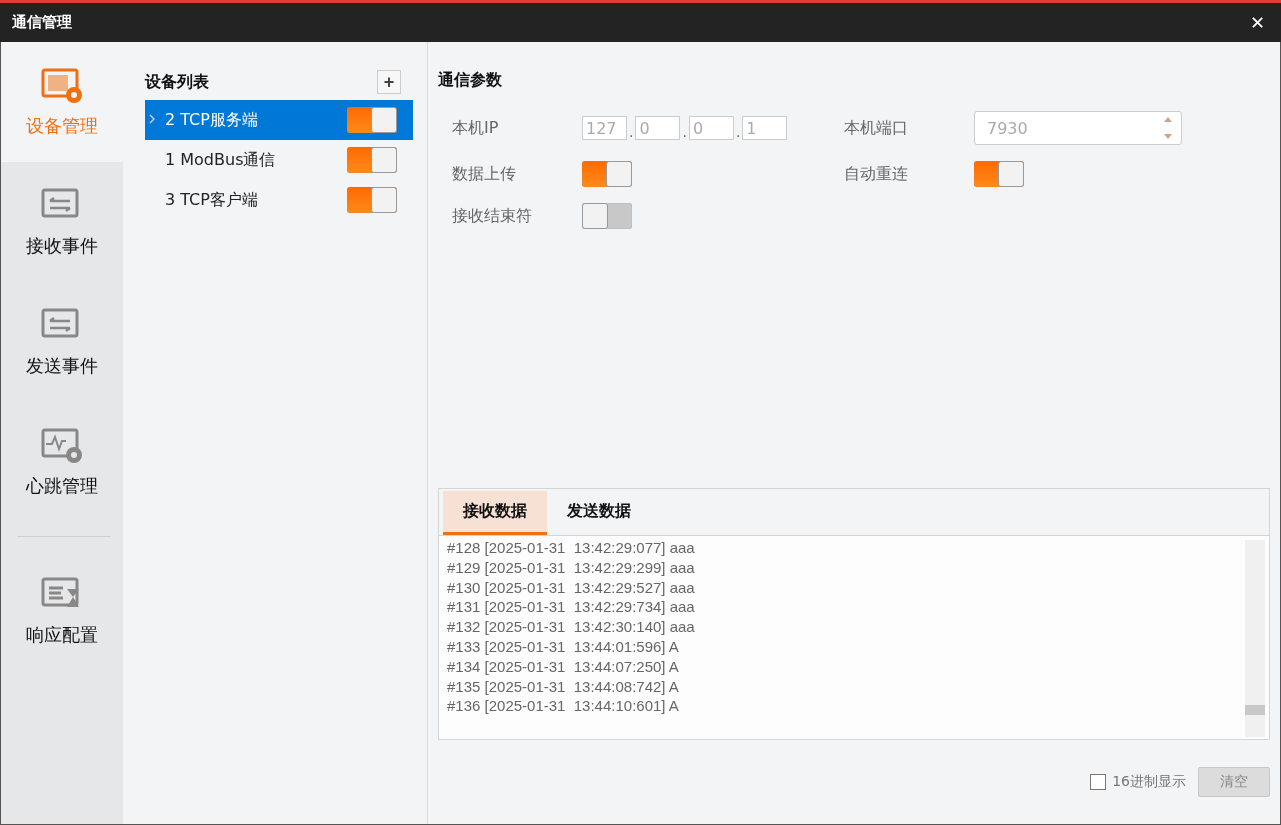 This screenshot has height=825, width=1281. What do you see at coordinates (62, 446) in the screenshot?
I see `heartbeat-icon` at bounding box center [62, 446].